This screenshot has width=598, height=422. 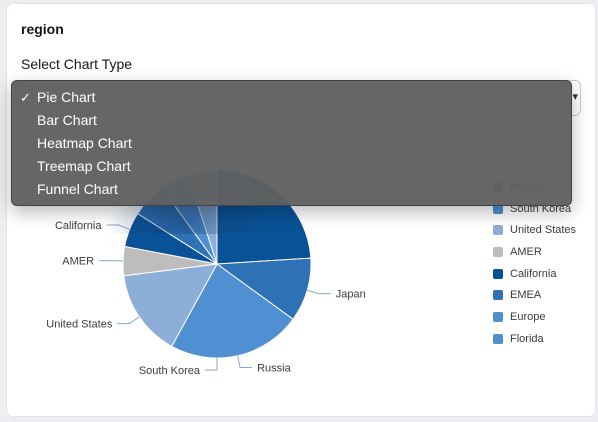 What do you see at coordinates (170, 371) in the screenshot?
I see `slice-label: South Korea` at bounding box center [170, 371].